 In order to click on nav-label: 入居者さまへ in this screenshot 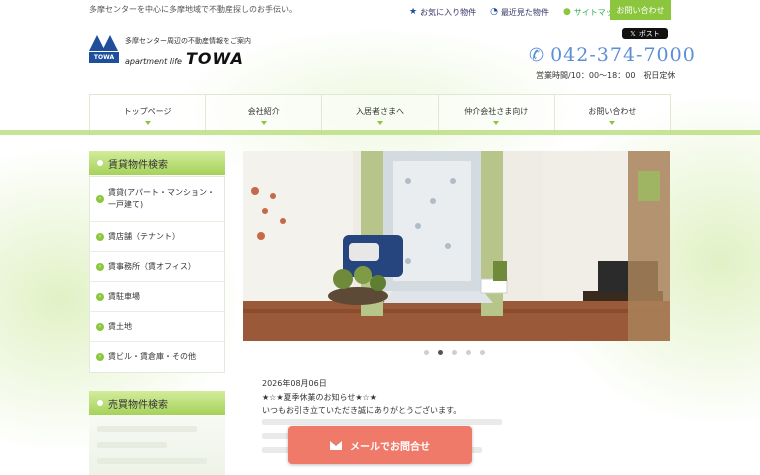, I will do `click(380, 111)`.